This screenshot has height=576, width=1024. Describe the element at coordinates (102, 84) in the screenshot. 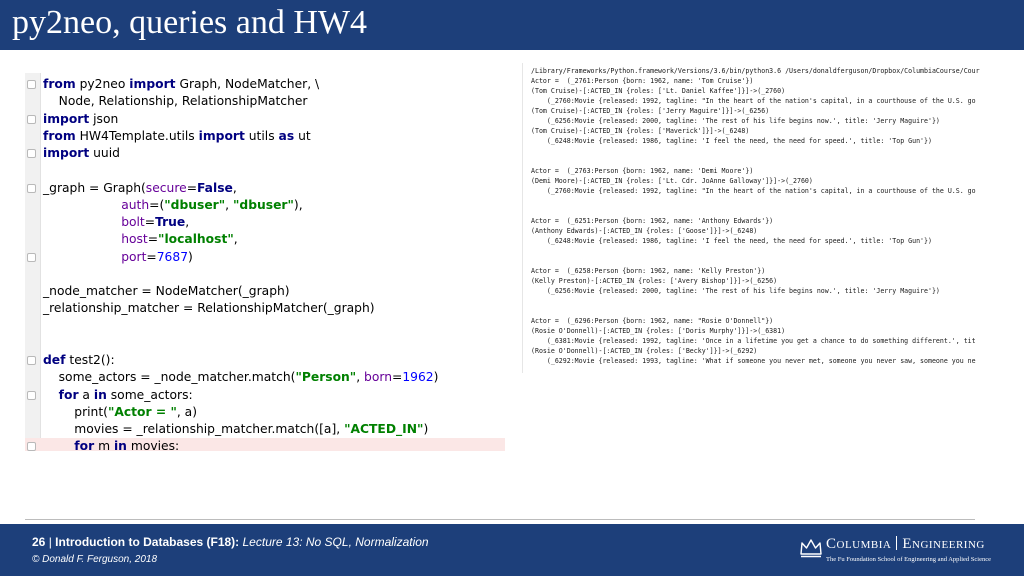

I see `code-token: py2neo` at that location.